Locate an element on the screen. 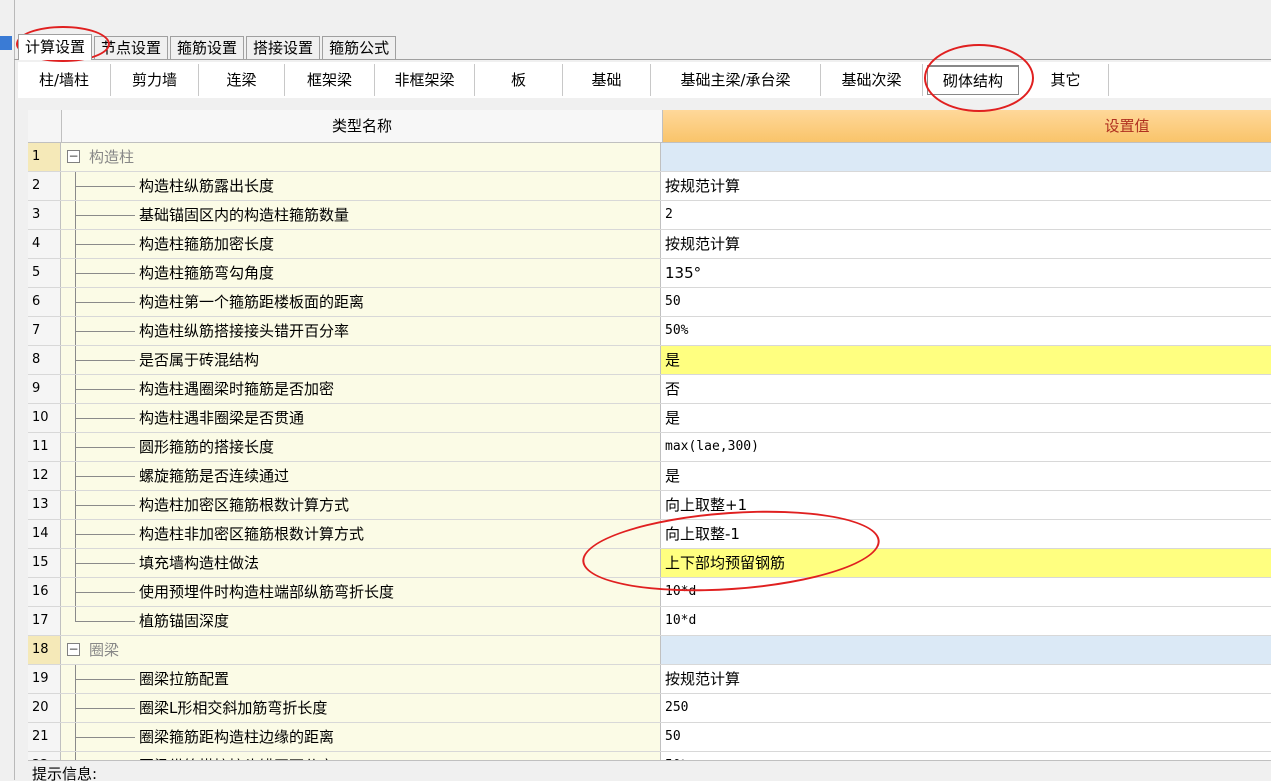  table-row: 6 构造柱第一个箍筋距楼板面的距离 50 is located at coordinates (649, 302).